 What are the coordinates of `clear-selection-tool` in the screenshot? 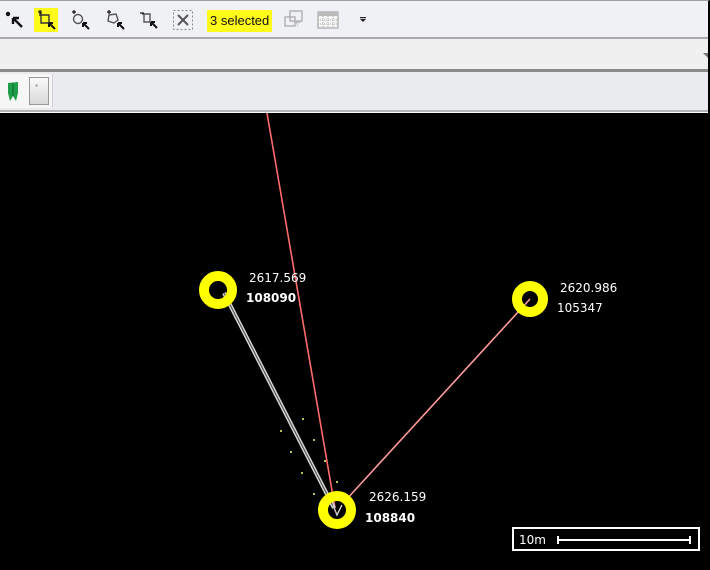 It's located at (183, 20).